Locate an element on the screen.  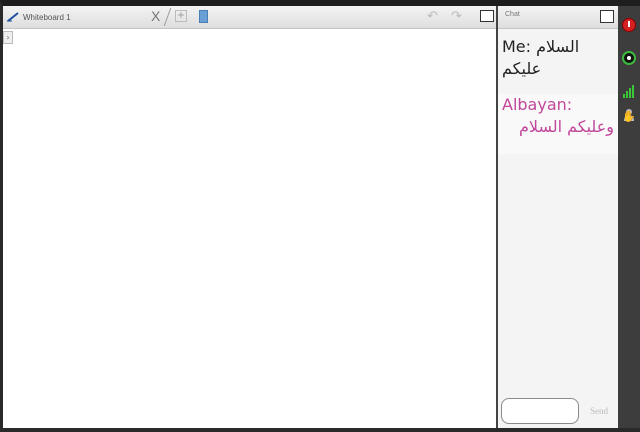
right-toolbar: ✋ is located at coordinates (629, 217).